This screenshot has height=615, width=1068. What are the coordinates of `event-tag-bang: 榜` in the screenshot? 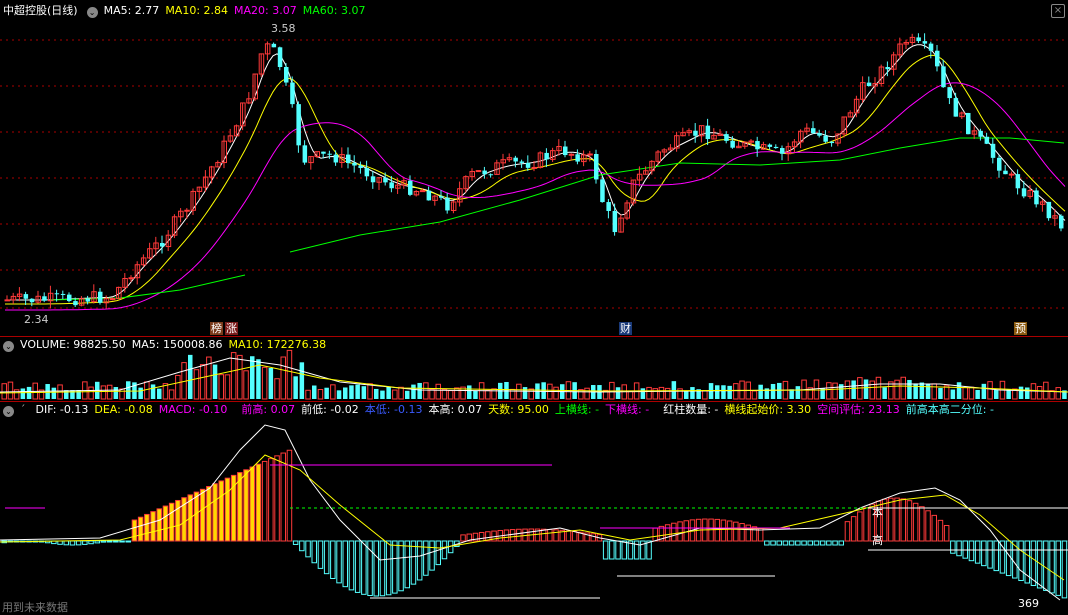 It's located at (216, 328).